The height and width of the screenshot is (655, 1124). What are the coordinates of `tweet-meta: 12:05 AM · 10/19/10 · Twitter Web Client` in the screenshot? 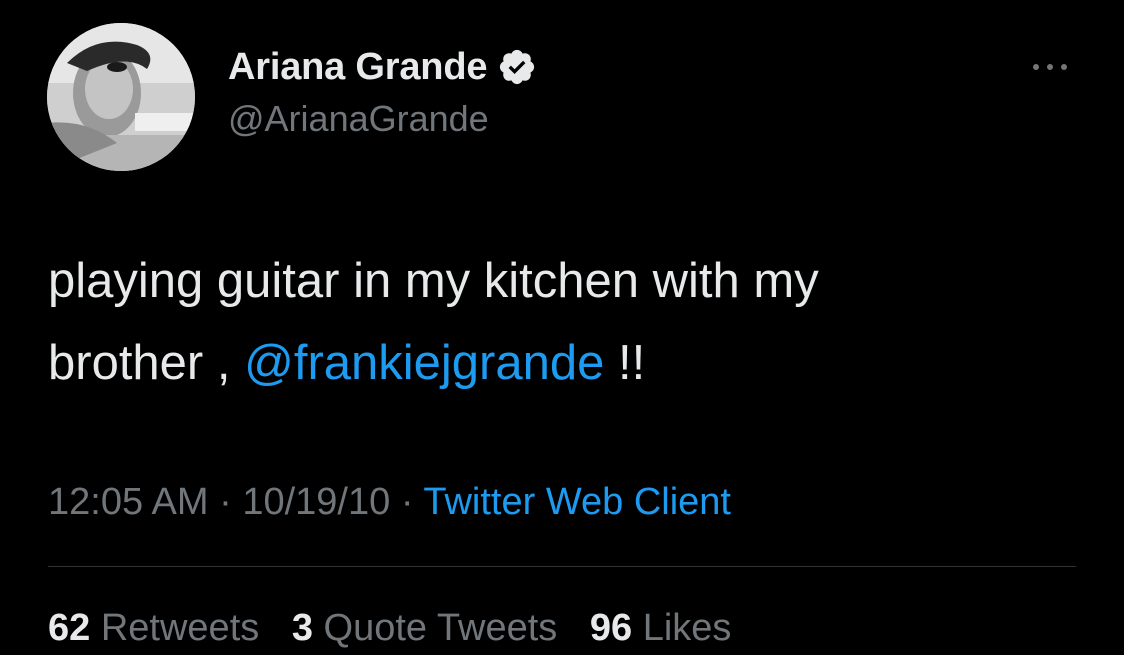 It's located at (389, 502).